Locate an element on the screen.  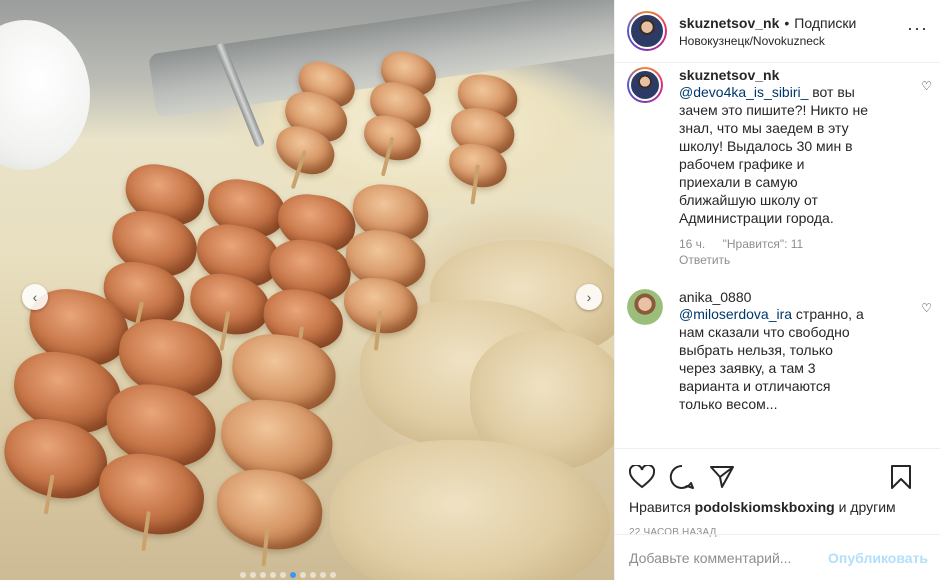
chevron-left-icon: ‹ is located at coordinates (35, 297).